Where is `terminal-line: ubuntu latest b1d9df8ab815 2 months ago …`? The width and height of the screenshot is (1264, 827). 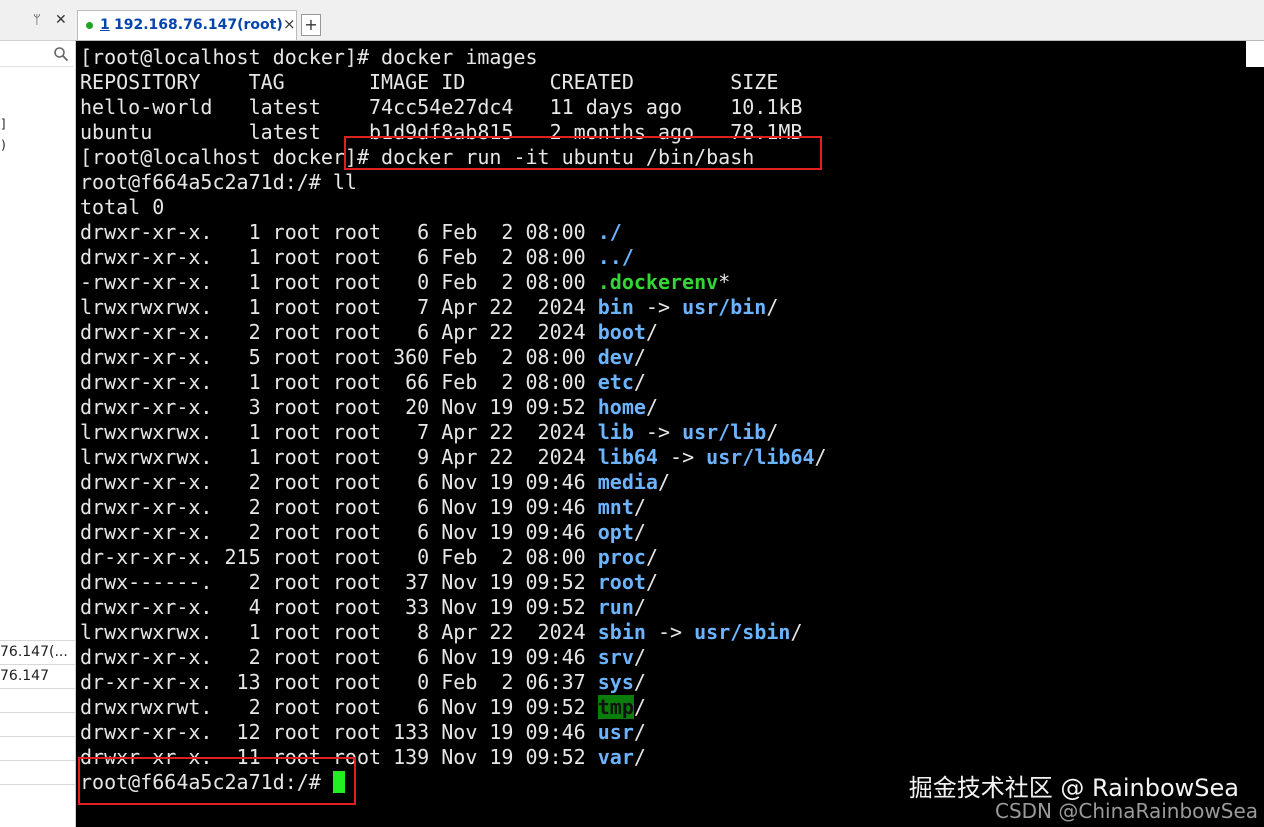
terminal-line: ubuntu latest b1d9df8ab815 2 months ago … is located at coordinates (453, 132).